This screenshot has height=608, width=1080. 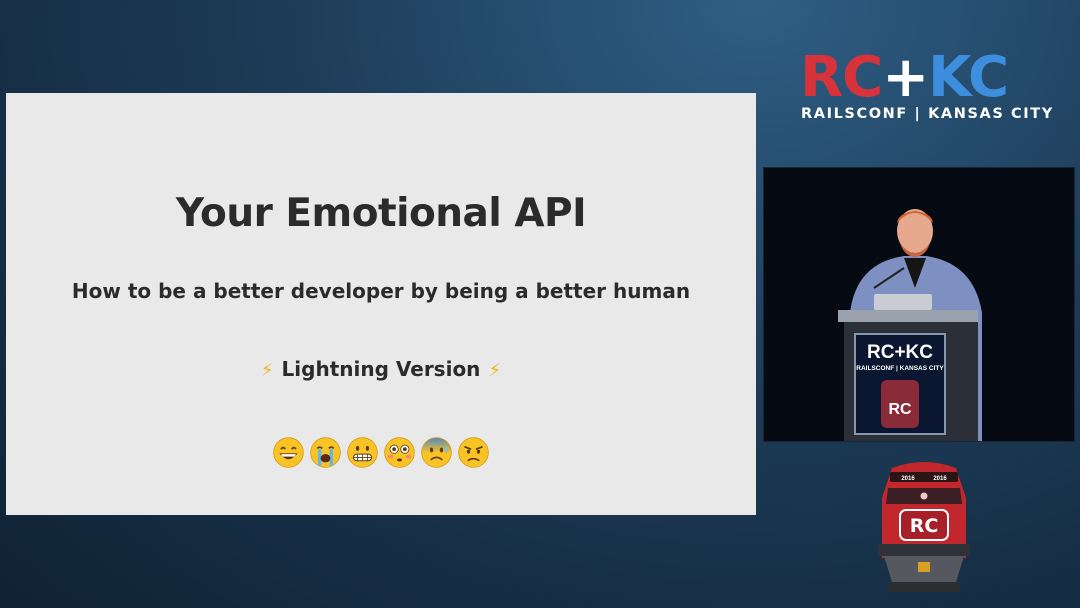 I want to click on logo-plus: +, so click(x=905, y=77).